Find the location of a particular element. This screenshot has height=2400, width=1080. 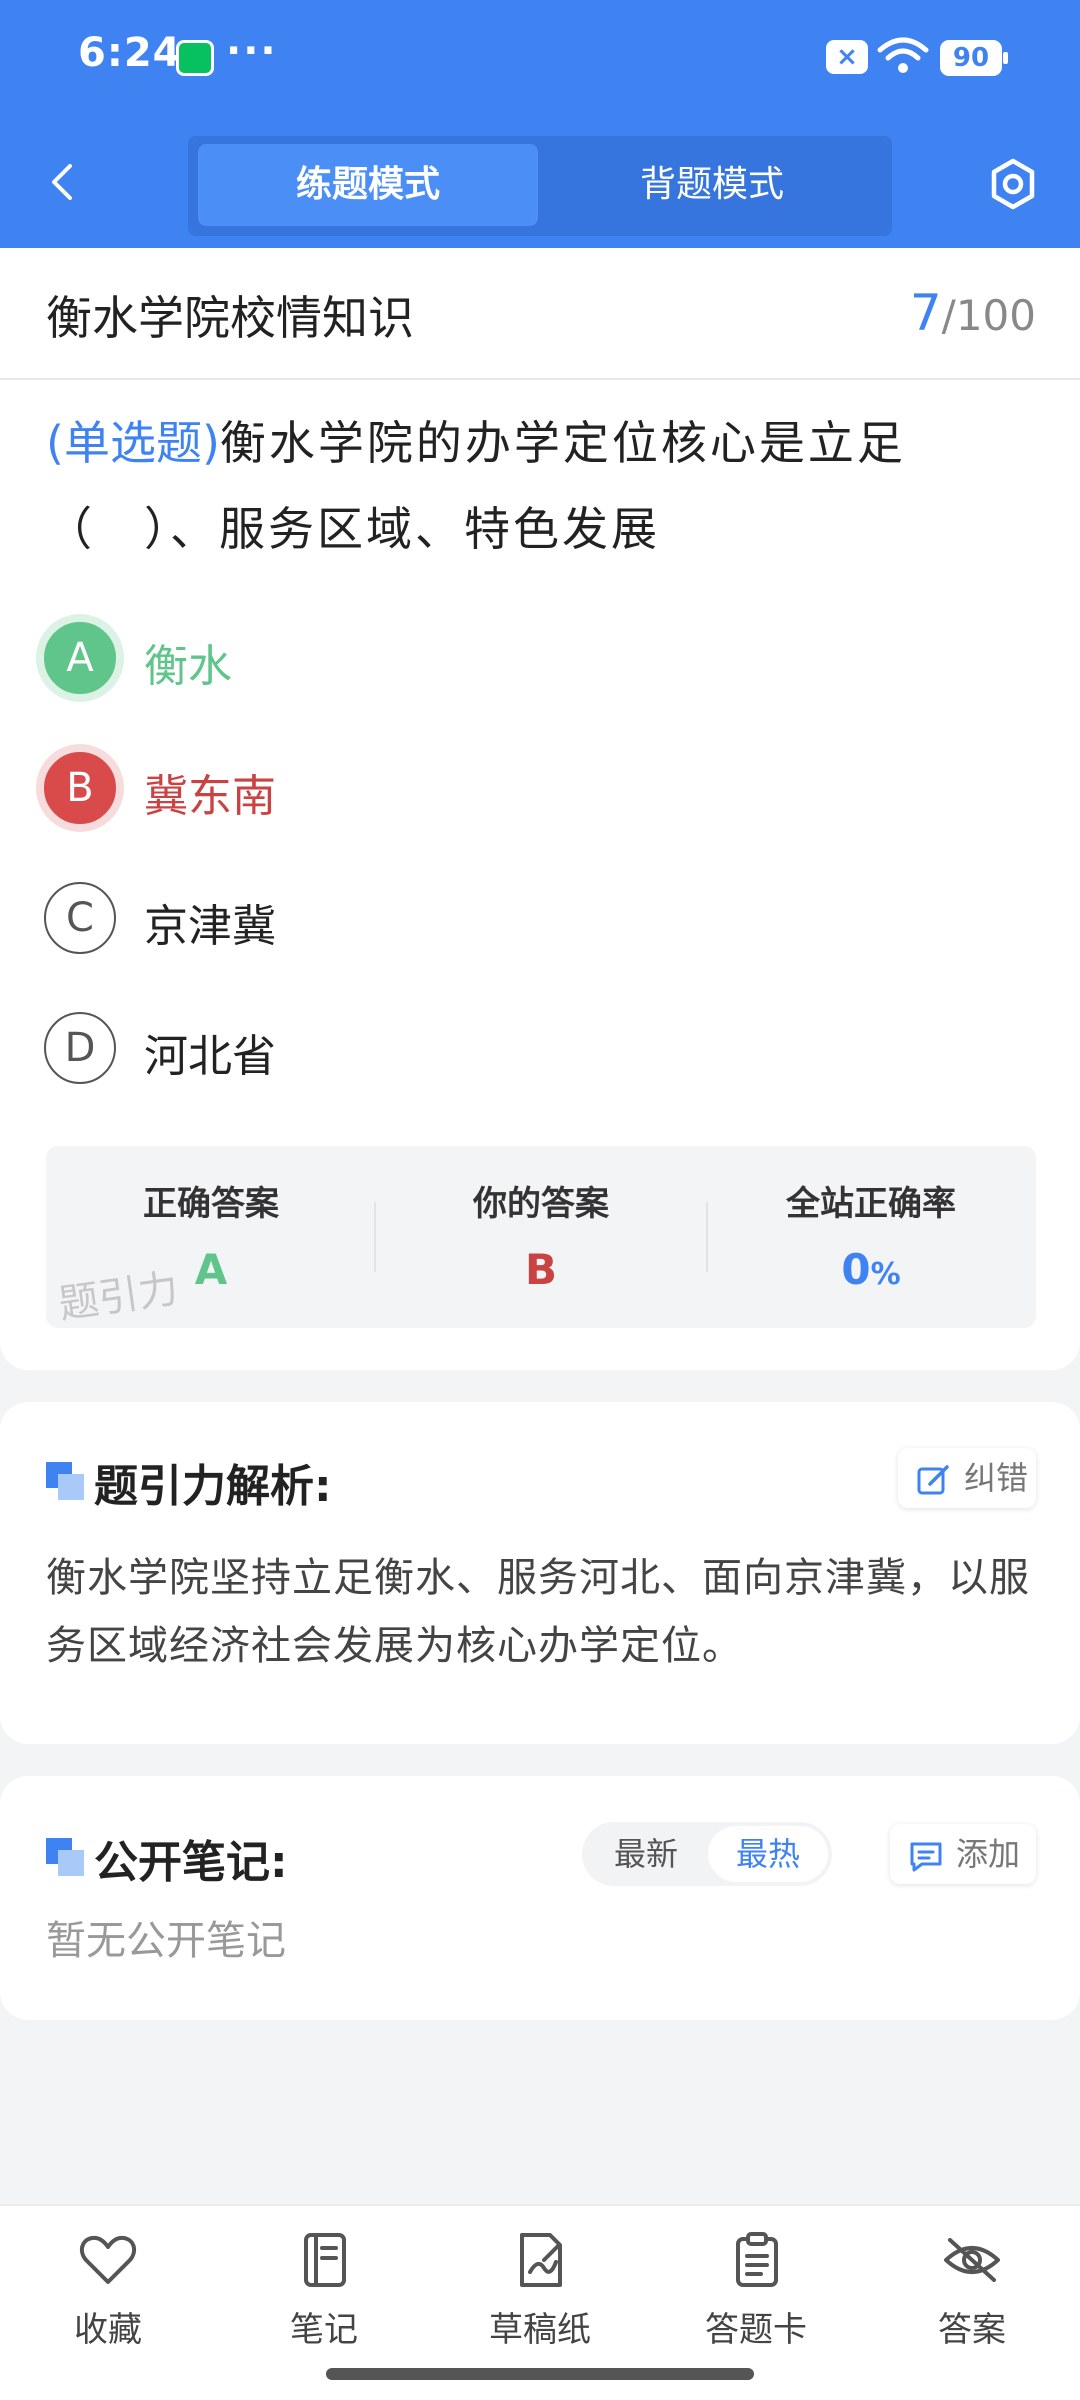

question-type: (单选题) is located at coordinates (133, 443).